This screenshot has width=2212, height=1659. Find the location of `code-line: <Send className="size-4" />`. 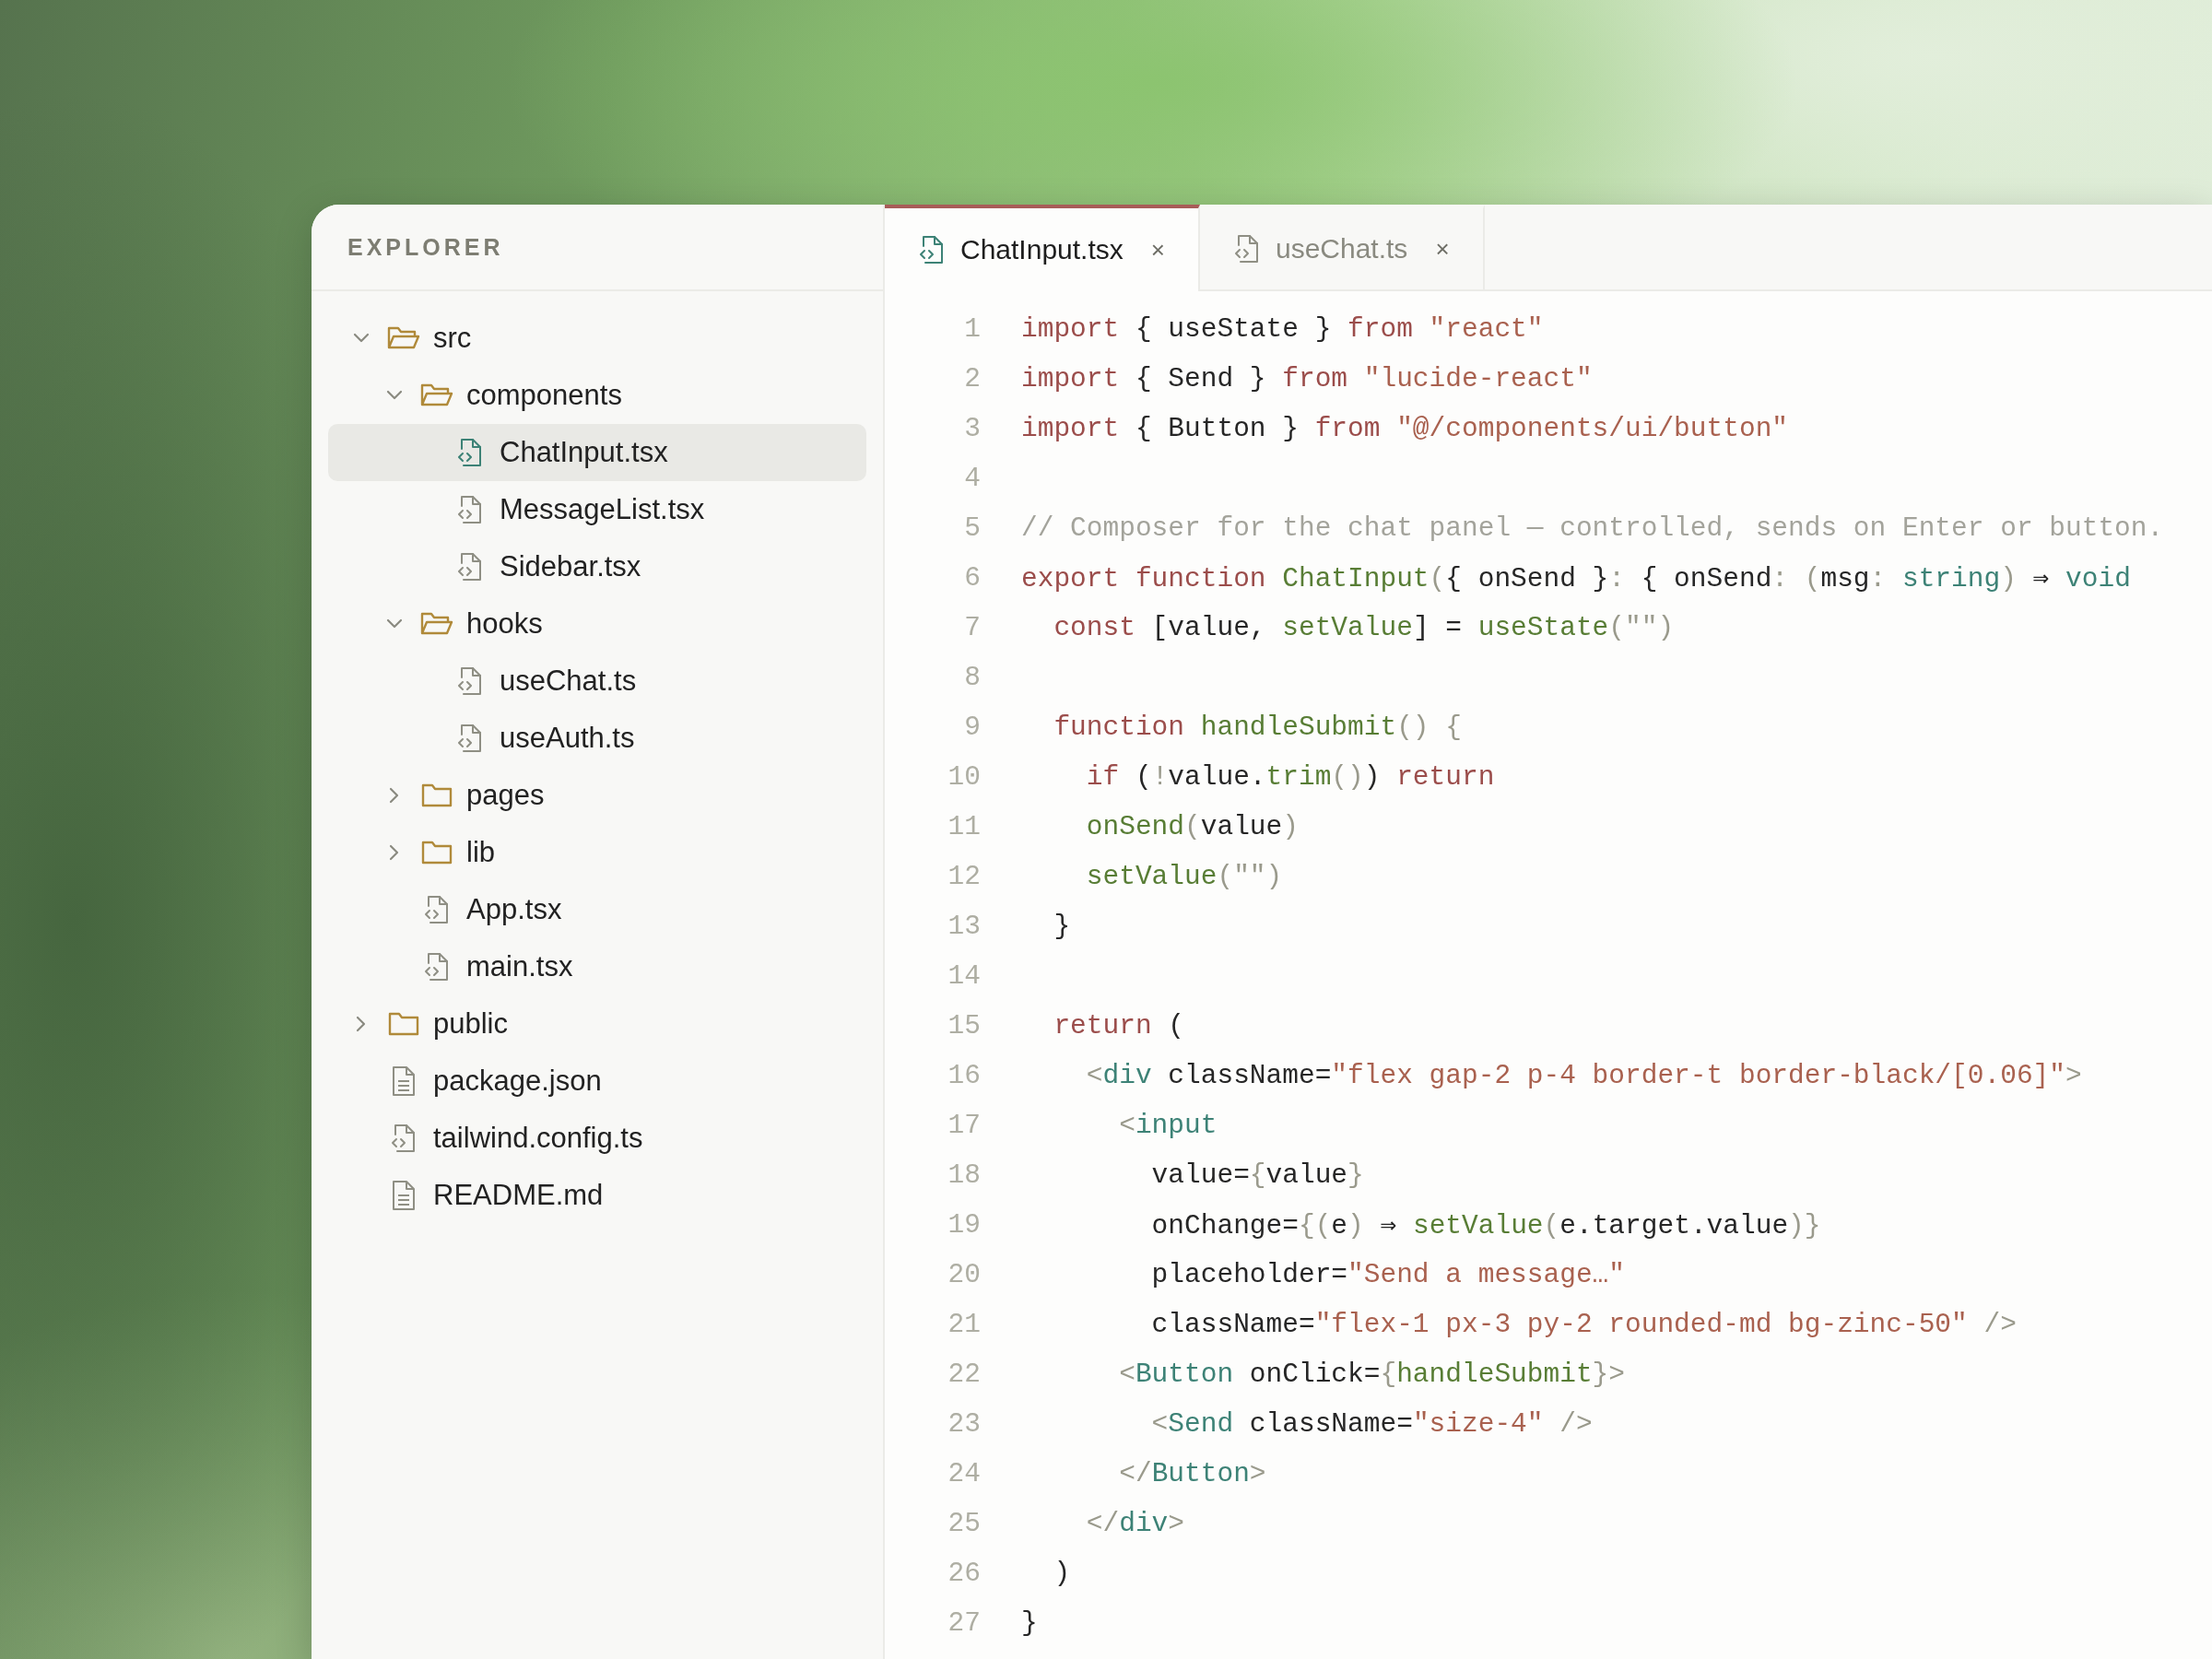

code-line: <Send className="size-4" /> is located at coordinates (1371, 1424).